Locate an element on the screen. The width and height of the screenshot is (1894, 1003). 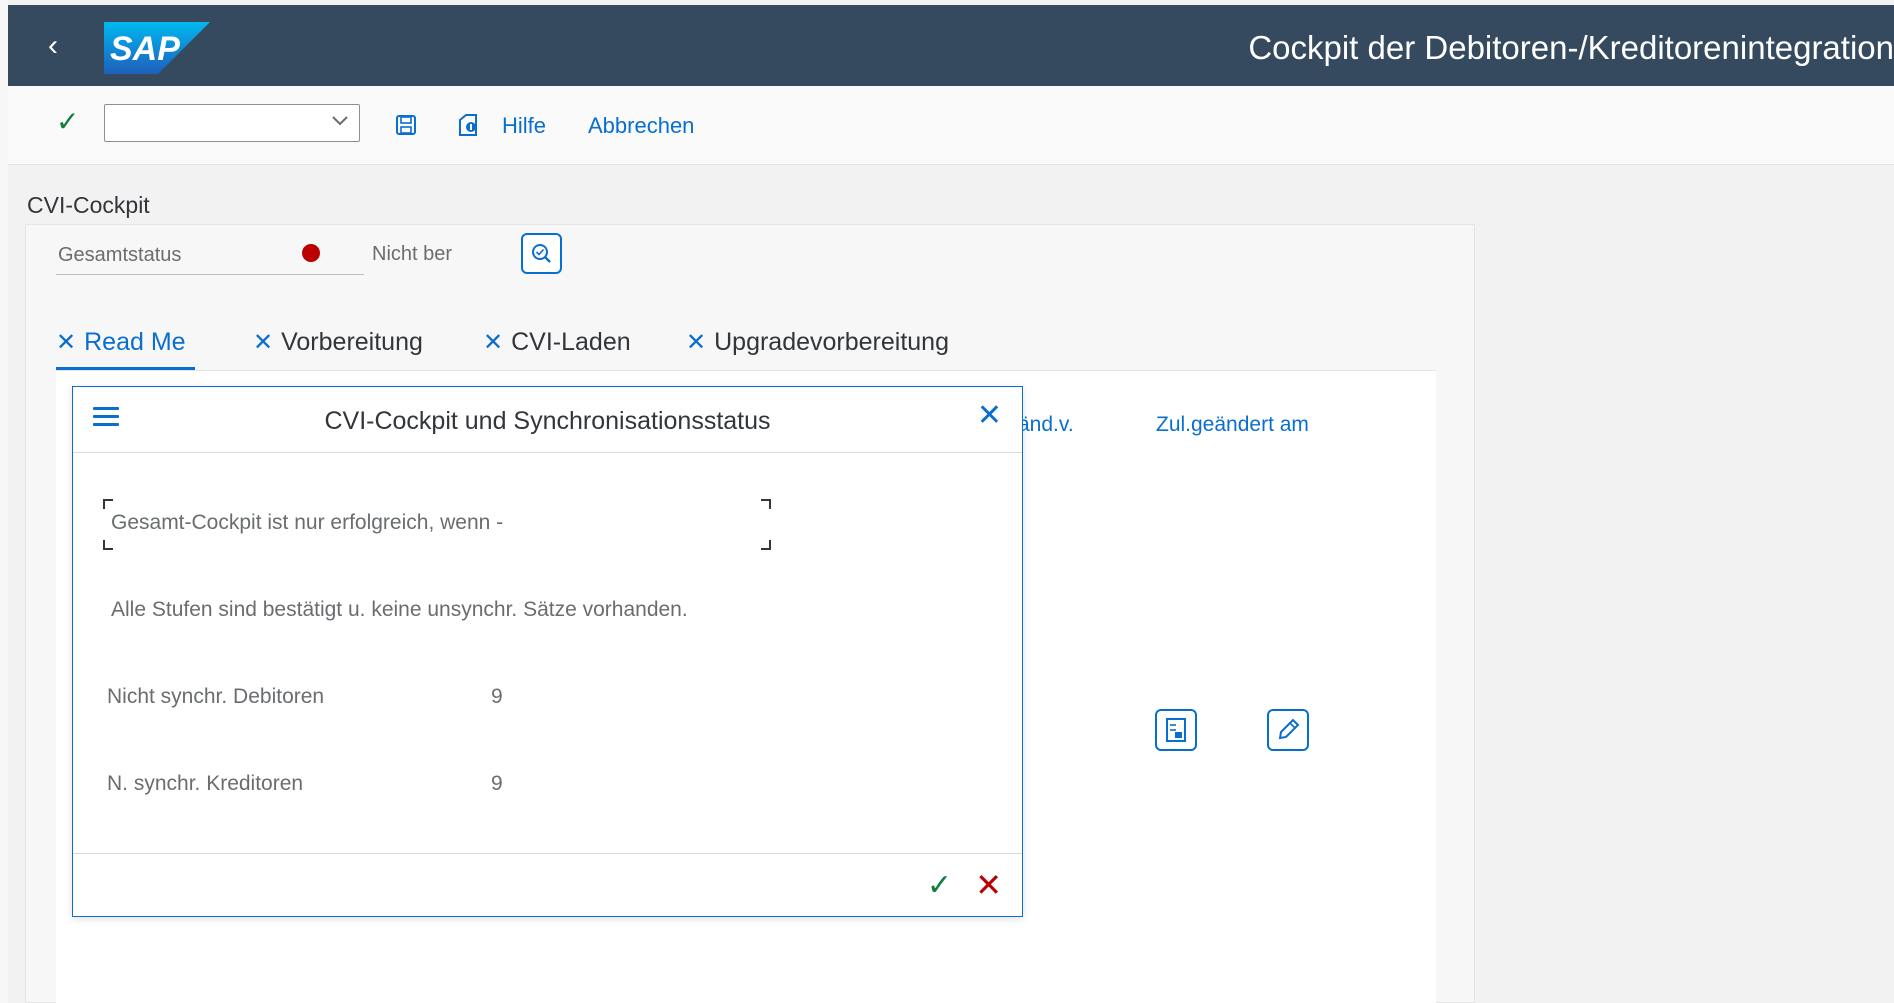
unsynced-debtors-value: 9 is located at coordinates (497, 696).